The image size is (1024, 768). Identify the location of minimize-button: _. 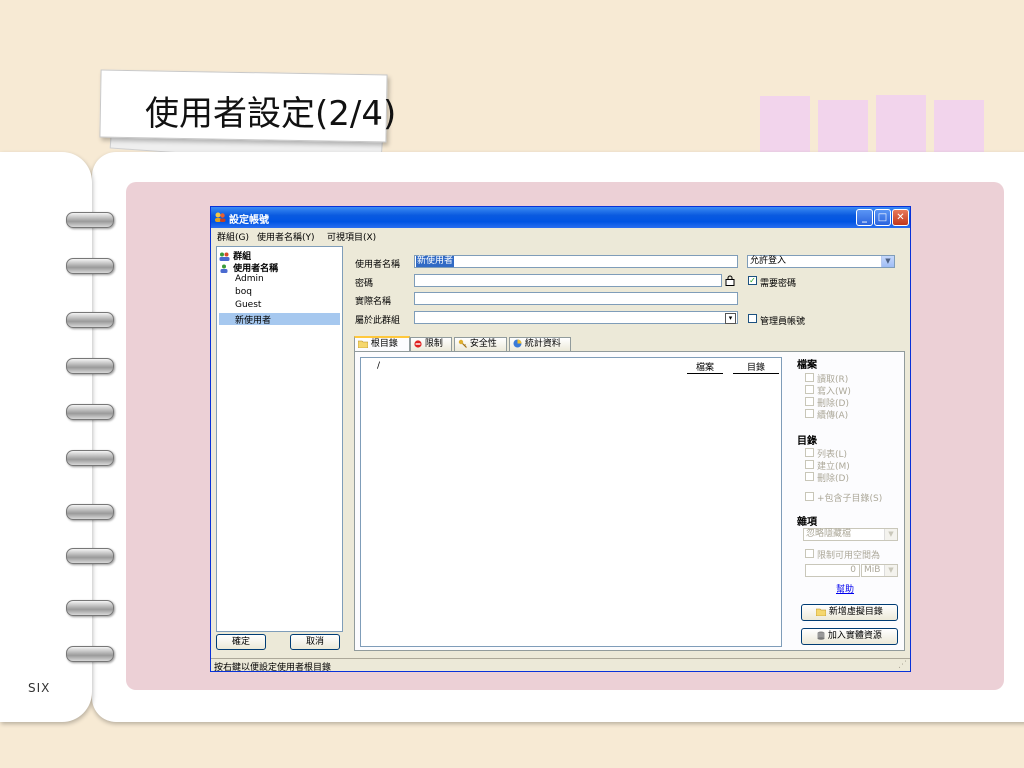
(864, 217).